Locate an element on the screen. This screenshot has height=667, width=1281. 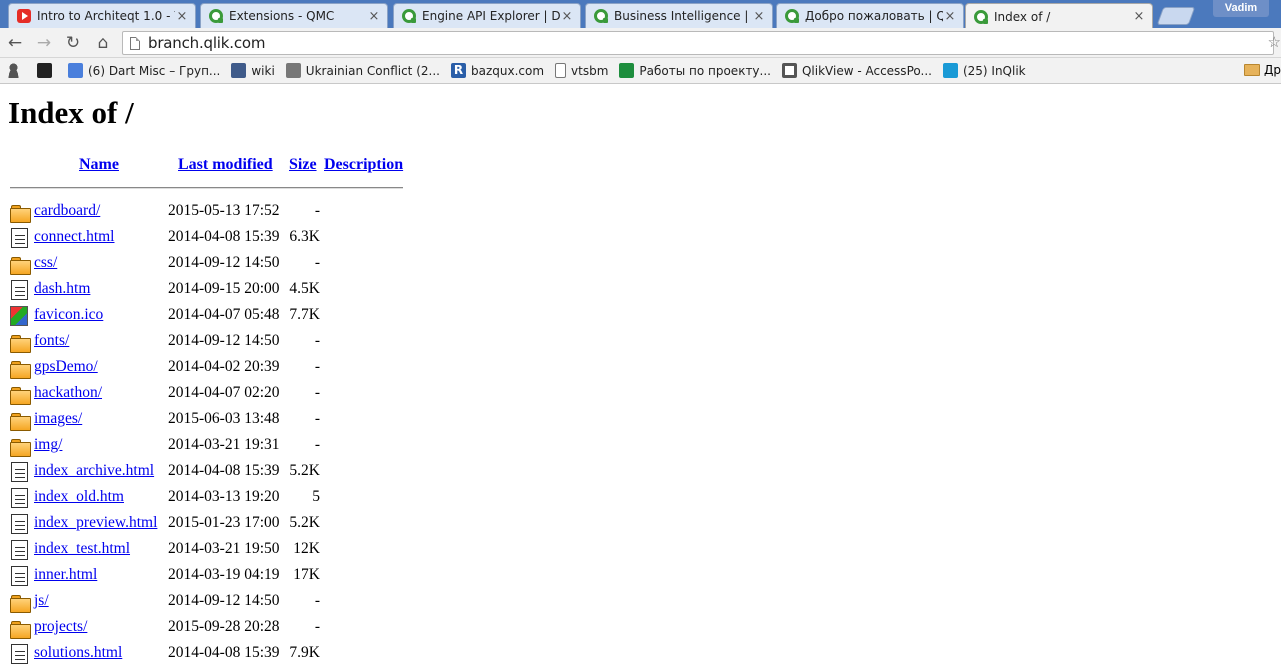
bookmark-item: vtsbm is located at coordinates (581, 70).